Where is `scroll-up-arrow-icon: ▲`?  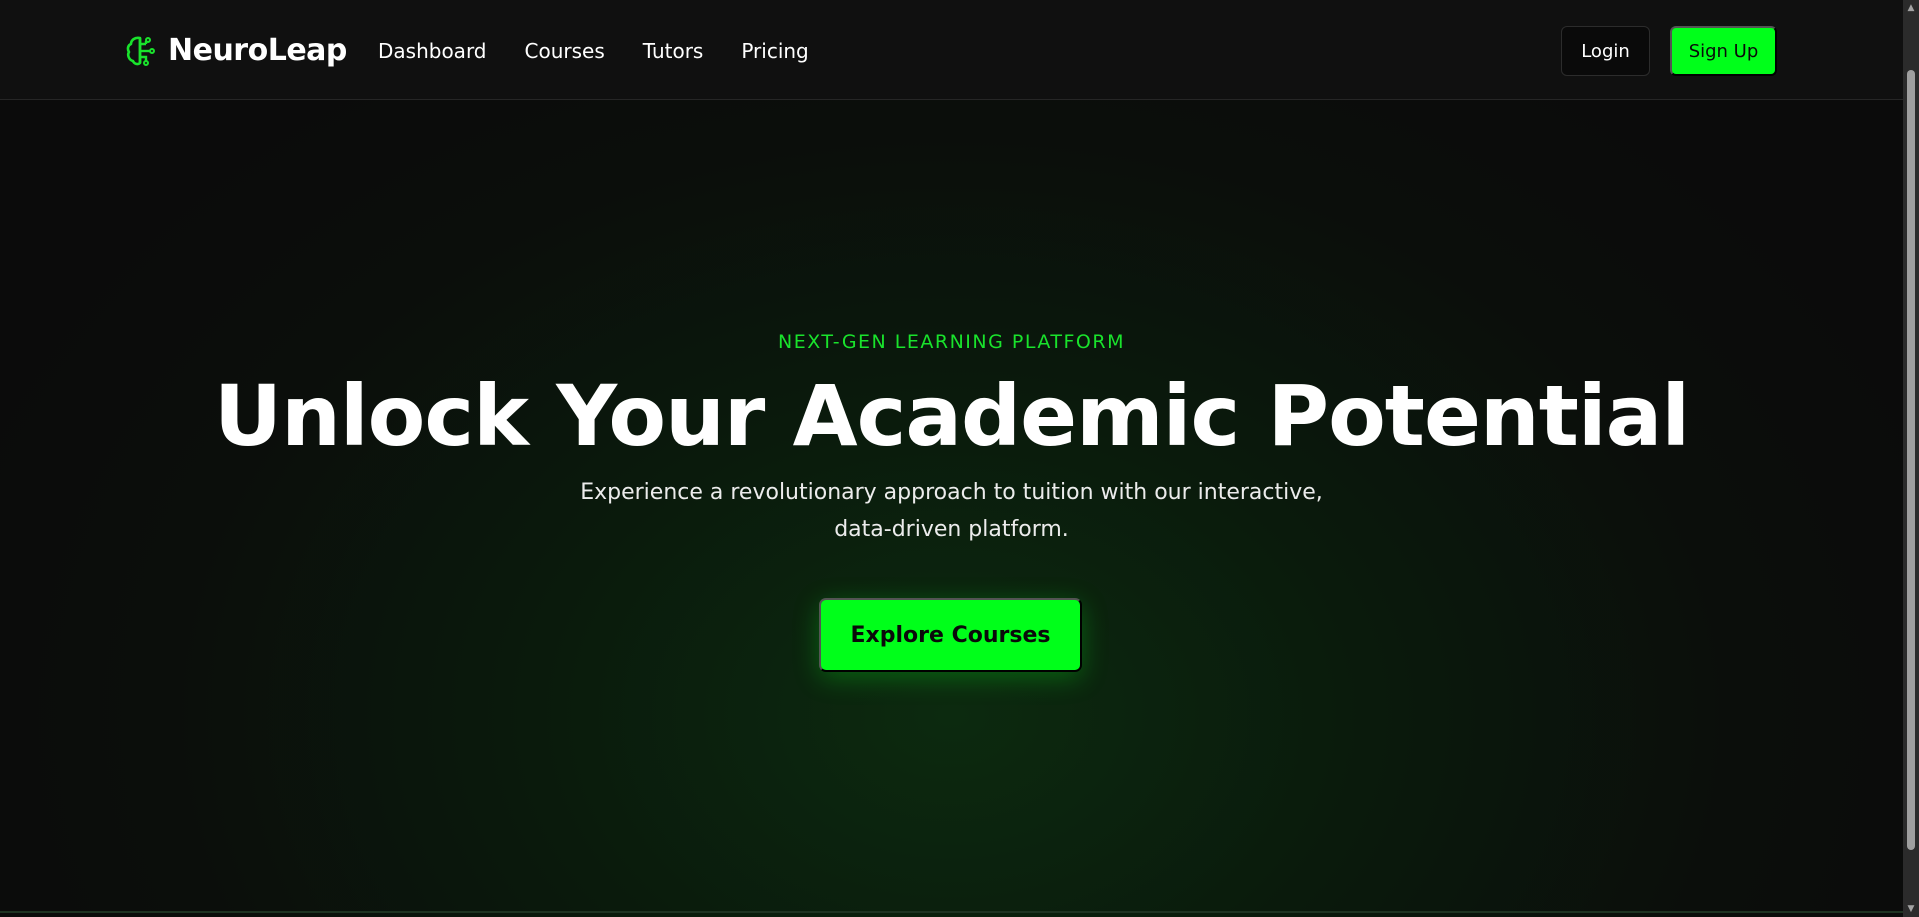
scroll-up-arrow-icon: ▲ is located at coordinates (1911, 8).